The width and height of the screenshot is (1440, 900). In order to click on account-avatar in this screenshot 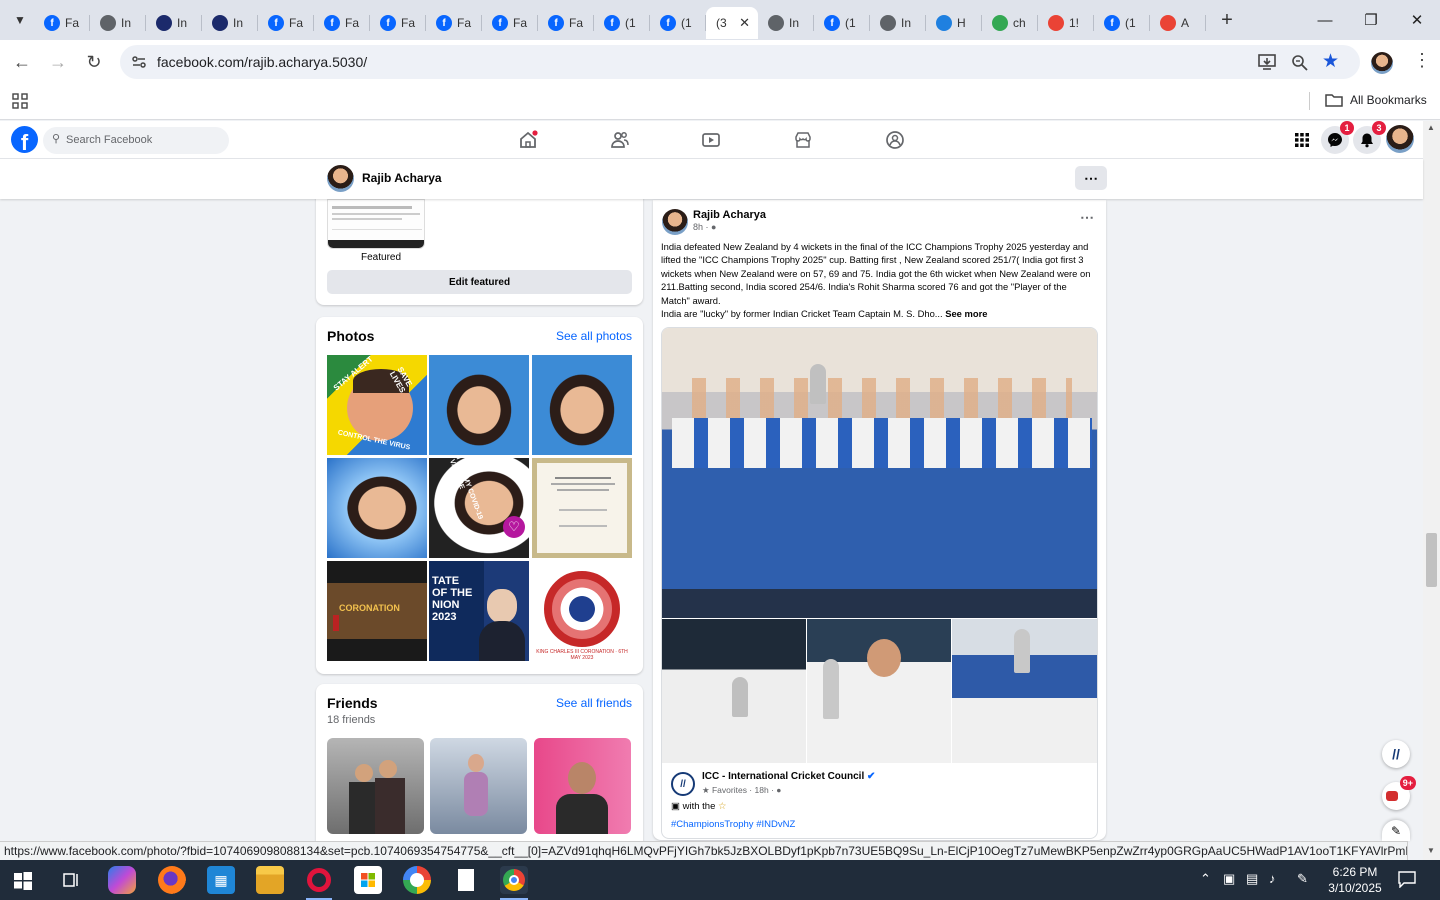, I will do `click(1400, 139)`.